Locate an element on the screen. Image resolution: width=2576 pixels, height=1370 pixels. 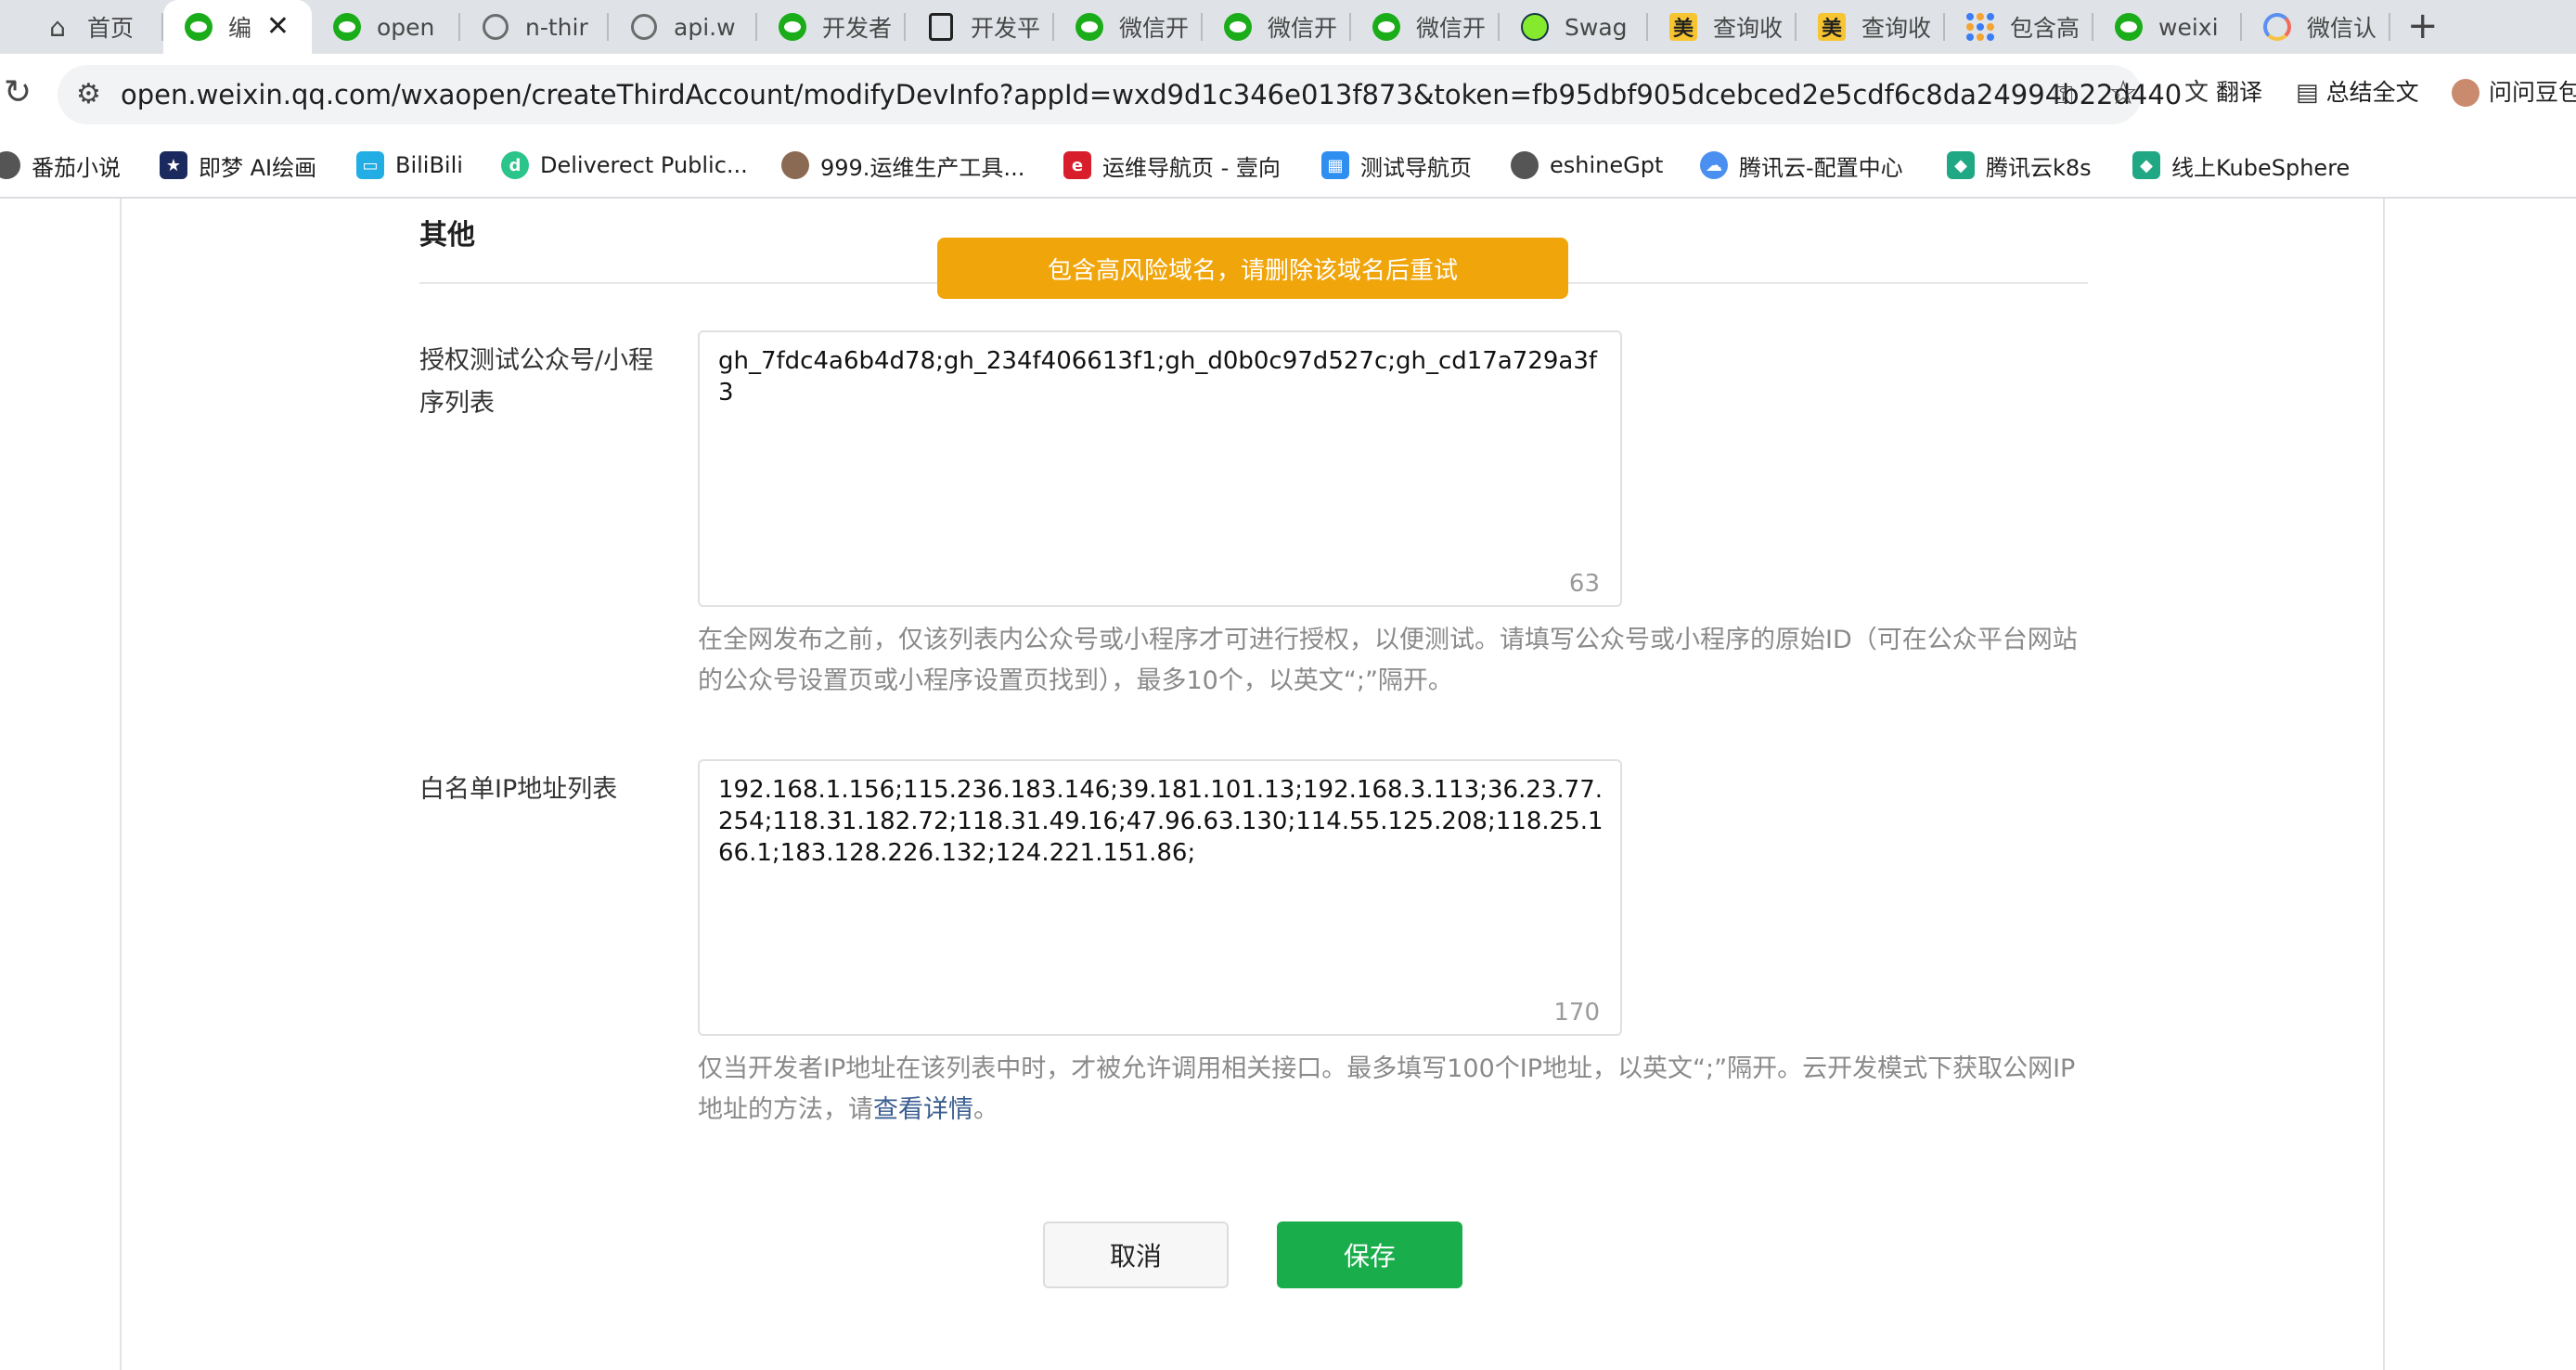
ask-doubao-button: 问问豆包 is located at coordinates (2514, 92).